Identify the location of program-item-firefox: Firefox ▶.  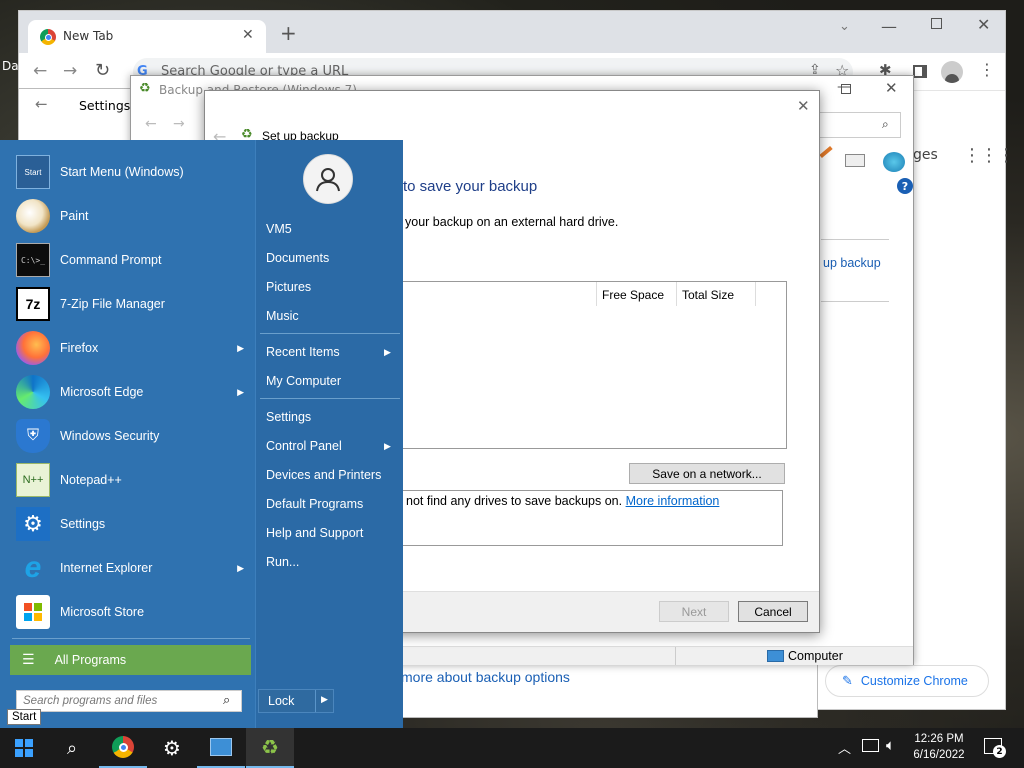
(132, 348).